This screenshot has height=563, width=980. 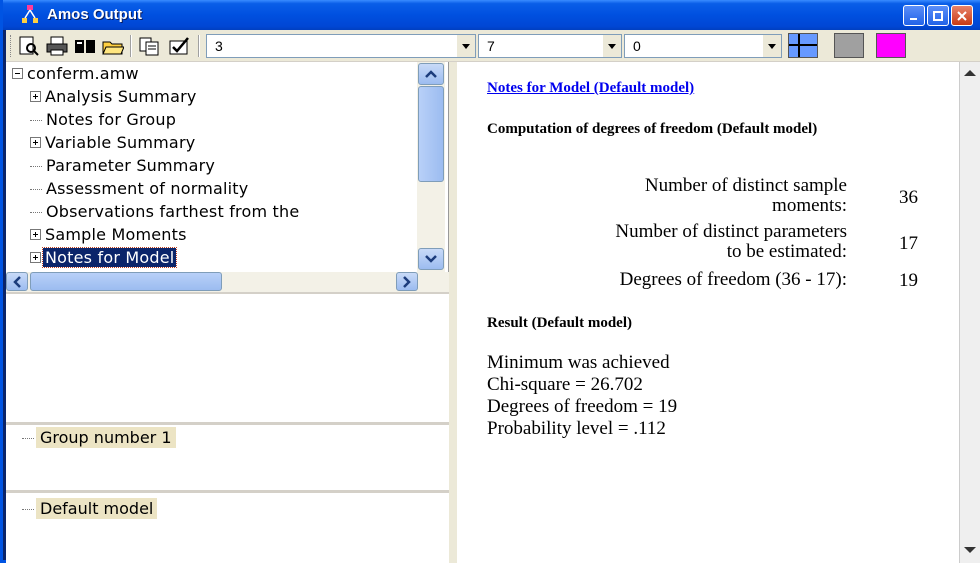 What do you see at coordinates (637, 46) in the screenshot?
I see `column-spacing-value: 0` at bounding box center [637, 46].